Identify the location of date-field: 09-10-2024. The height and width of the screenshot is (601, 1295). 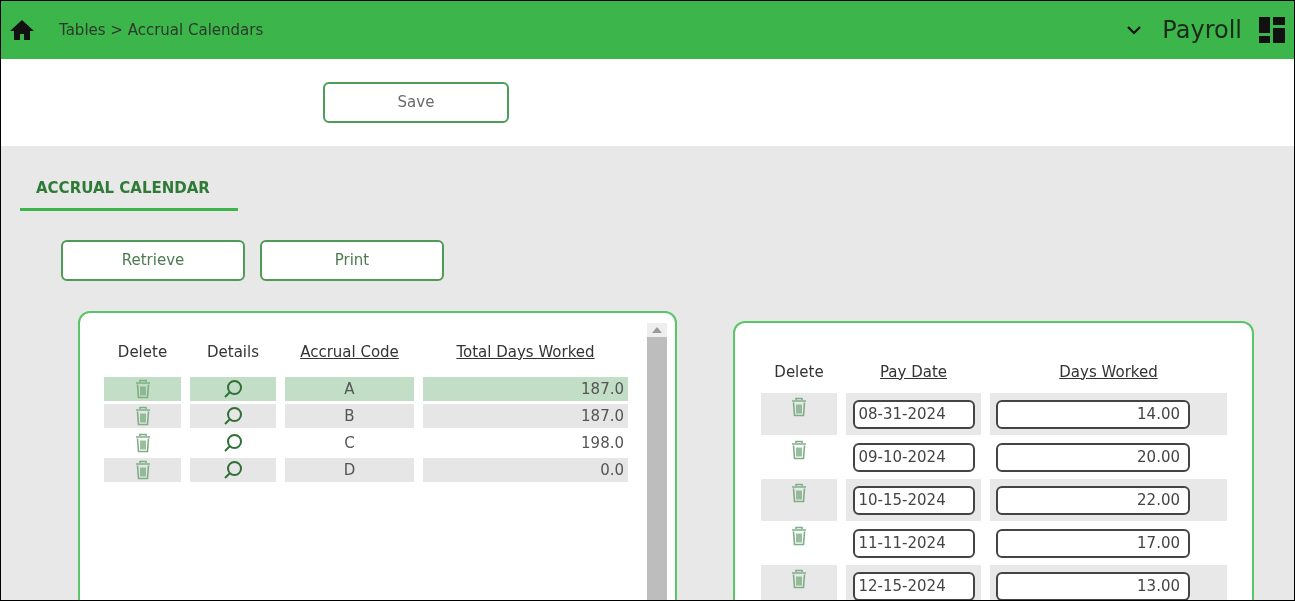
(913, 457).